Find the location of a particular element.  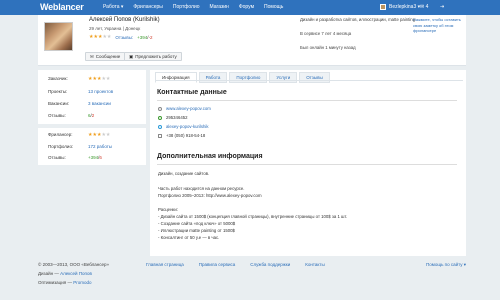

tab-work: Работа is located at coordinates (213, 77).